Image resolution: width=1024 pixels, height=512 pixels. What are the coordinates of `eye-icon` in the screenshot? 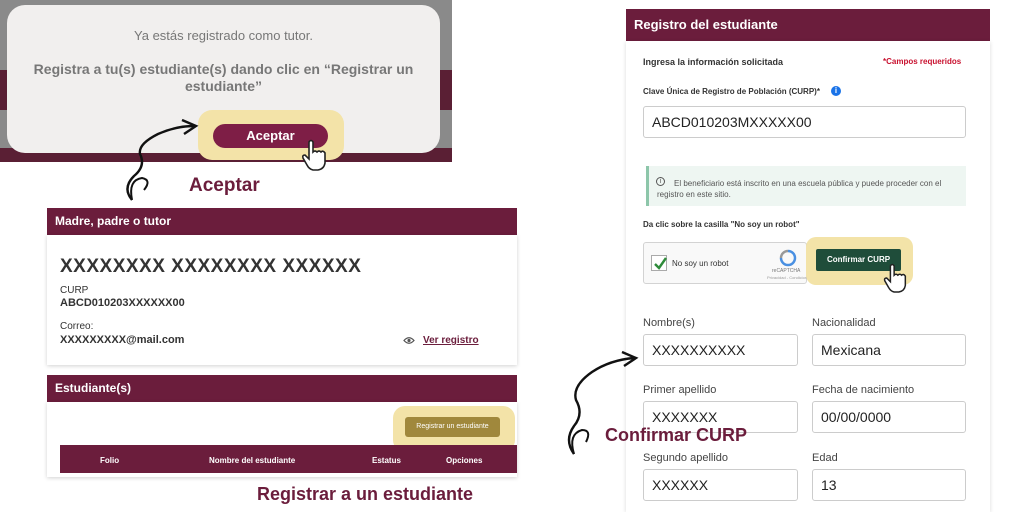 It's located at (409, 340).